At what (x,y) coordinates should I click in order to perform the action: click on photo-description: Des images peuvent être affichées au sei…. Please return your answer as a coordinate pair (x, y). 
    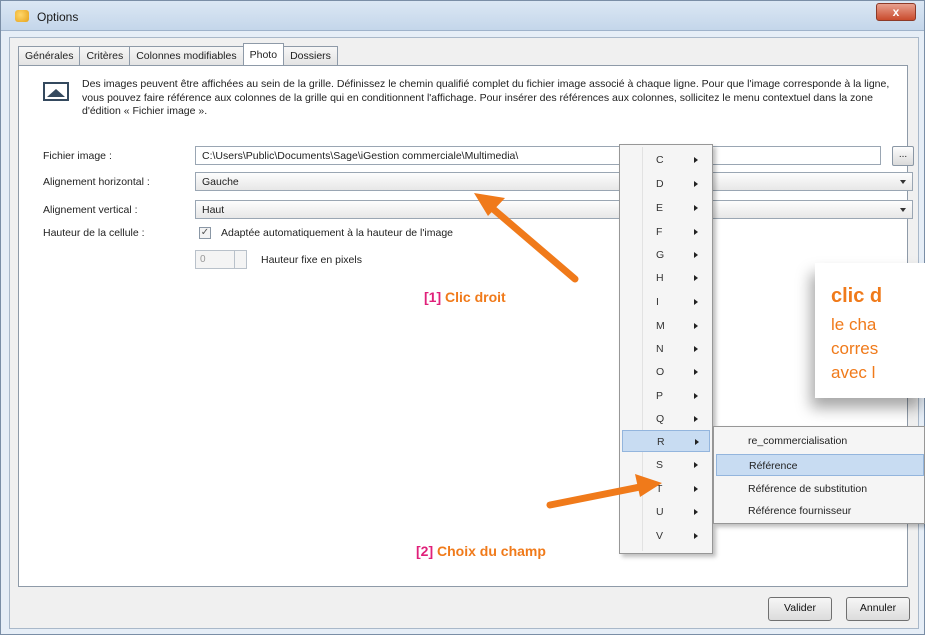
    Looking at the image, I should click on (486, 97).